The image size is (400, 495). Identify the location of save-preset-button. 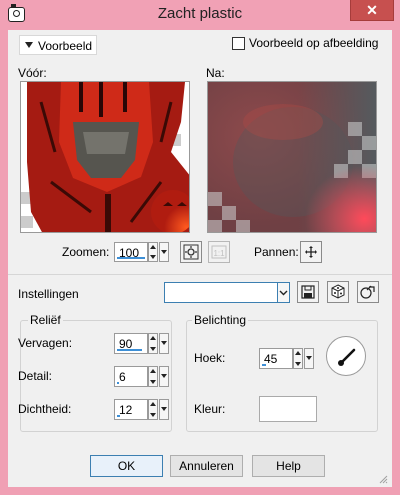
(308, 292).